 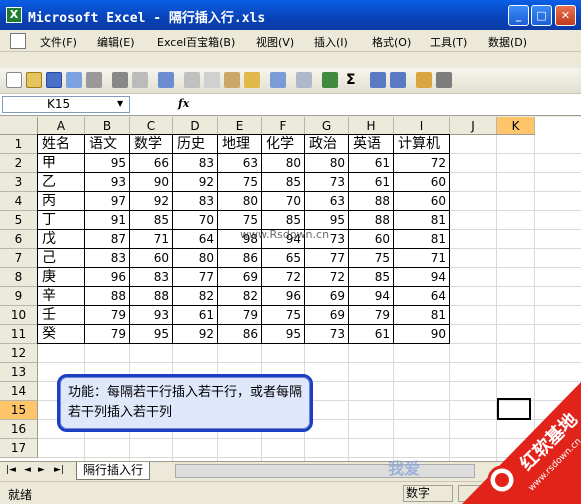 I want to click on column-header-d: D, so click(x=195, y=126).